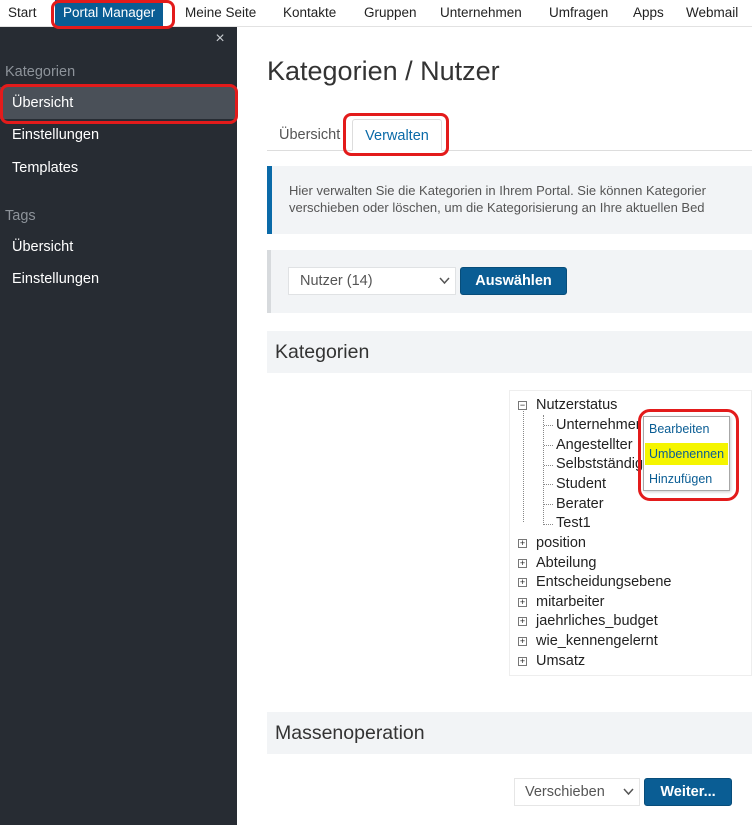  I want to click on sidebar-item-templates: Templates, so click(118, 168).